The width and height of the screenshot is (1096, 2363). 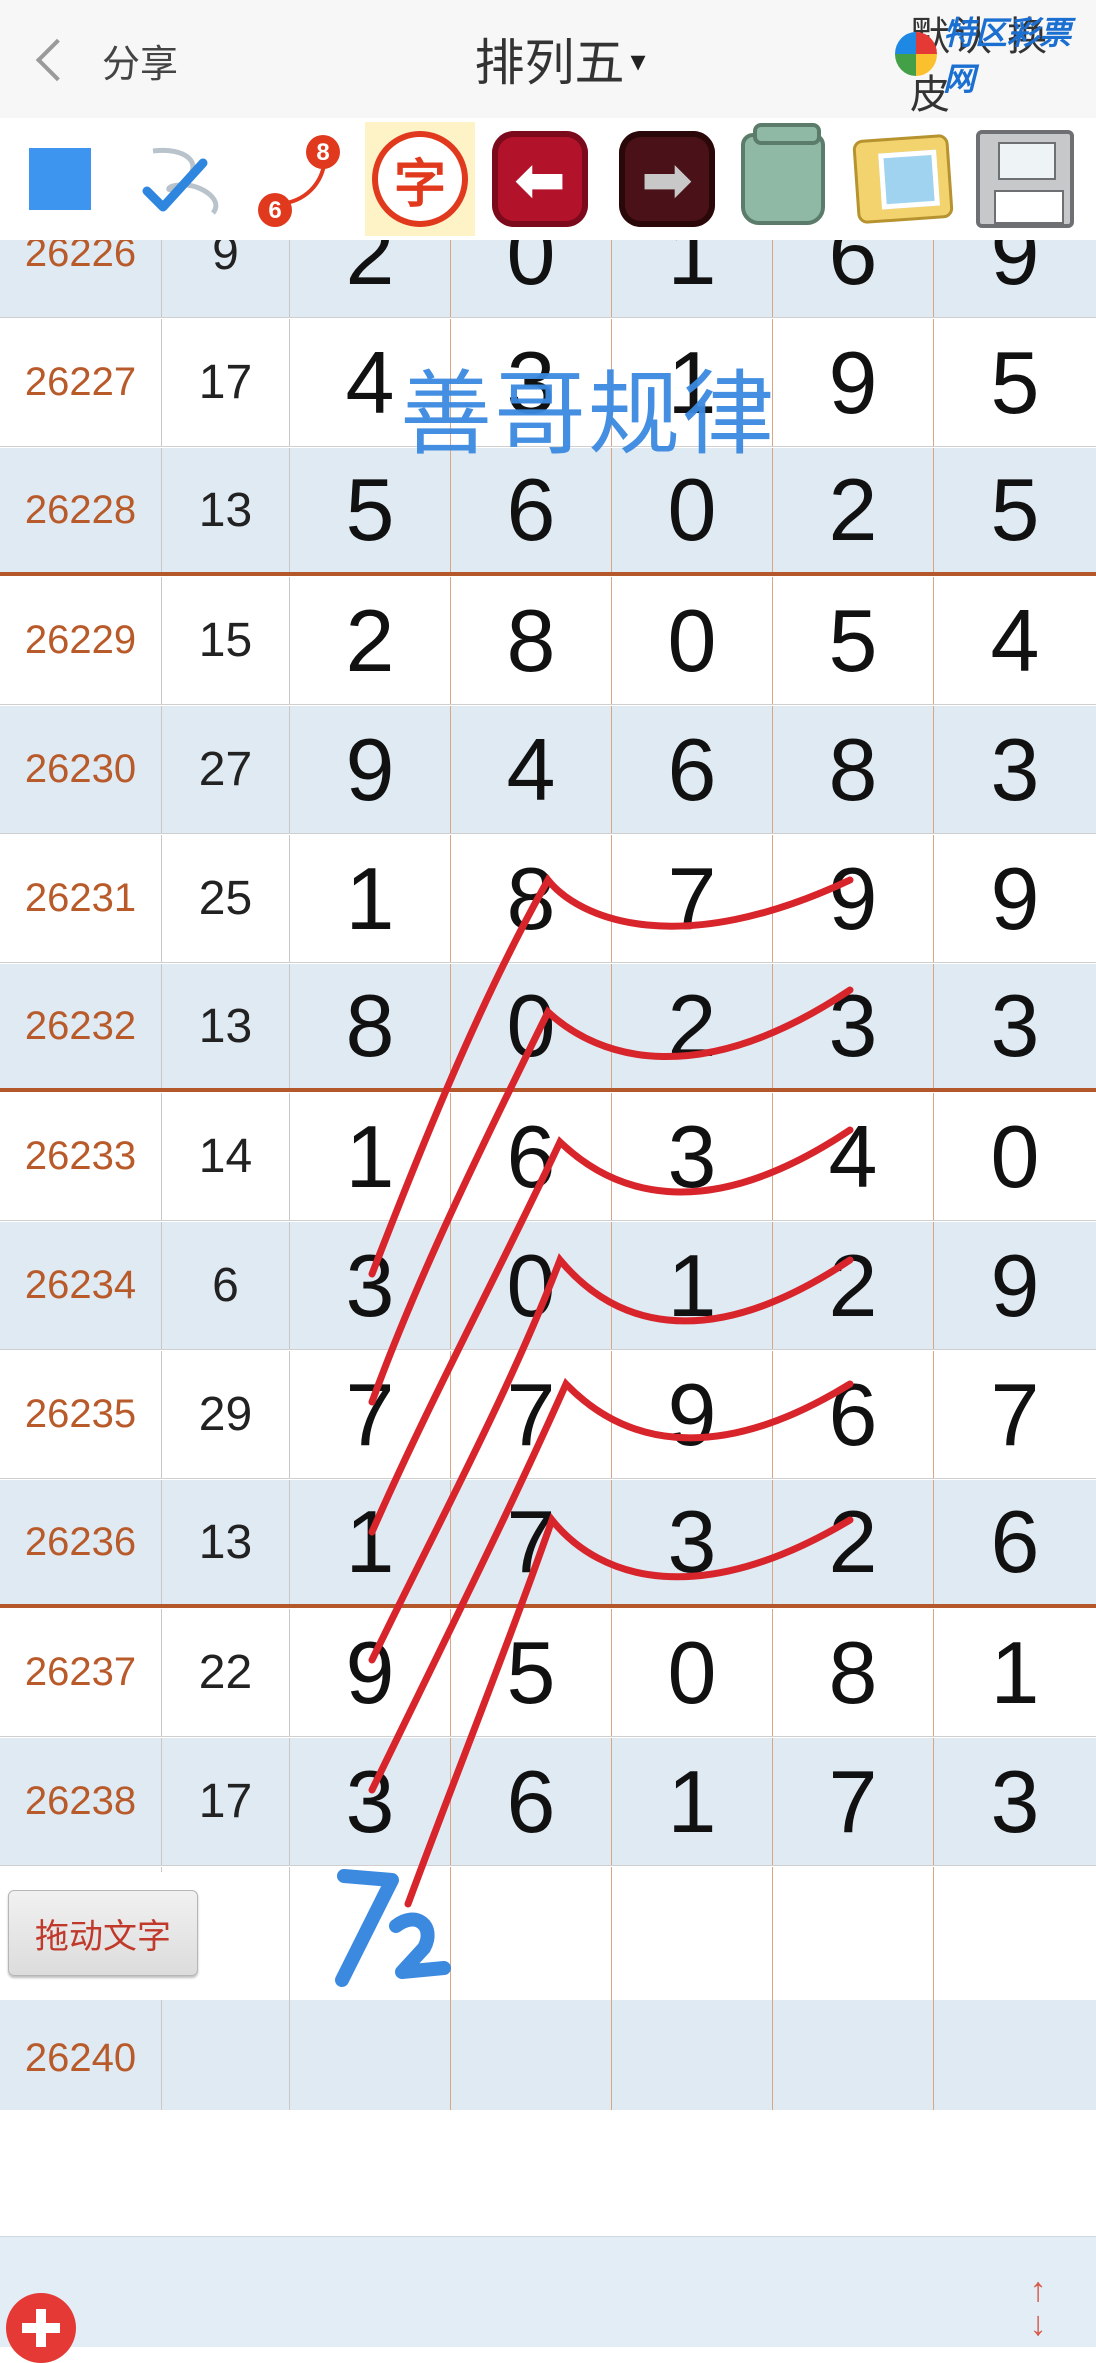 I want to click on lottery-type-selector: 排列五 ▾, so click(x=560, y=59).